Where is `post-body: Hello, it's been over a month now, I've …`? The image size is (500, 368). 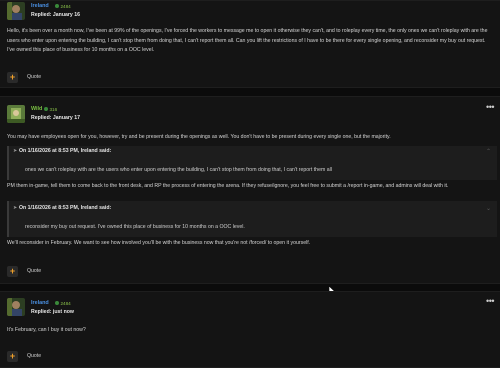 post-body: Hello, it's been over a month now, I've … is located at coordinates (247, 41).